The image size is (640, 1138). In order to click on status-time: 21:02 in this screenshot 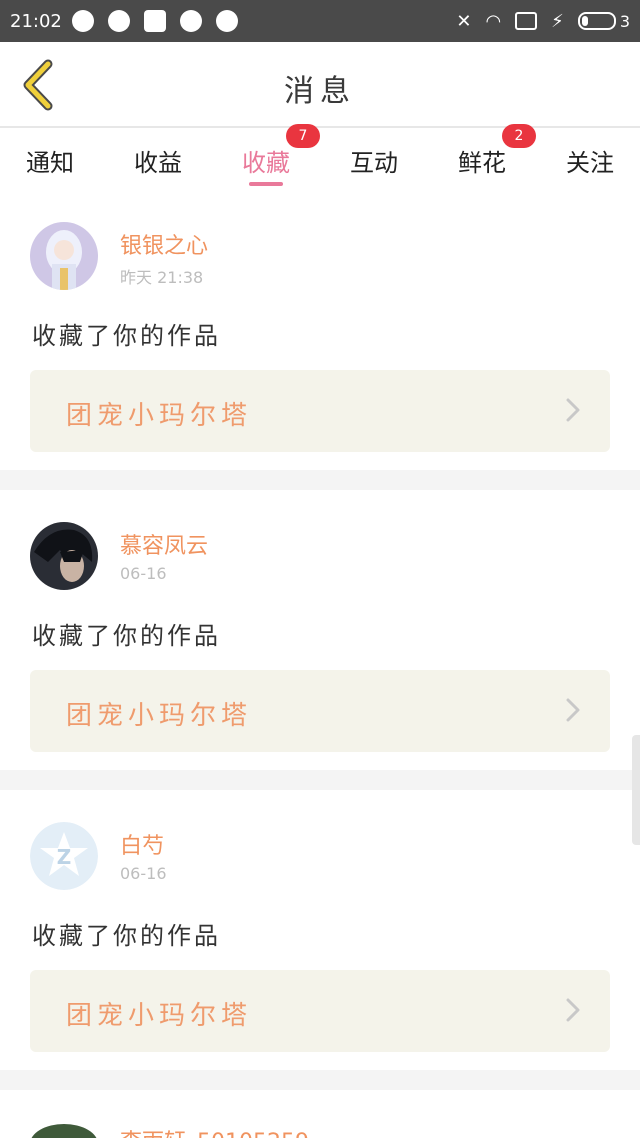, I will do `click(36, 21)`.